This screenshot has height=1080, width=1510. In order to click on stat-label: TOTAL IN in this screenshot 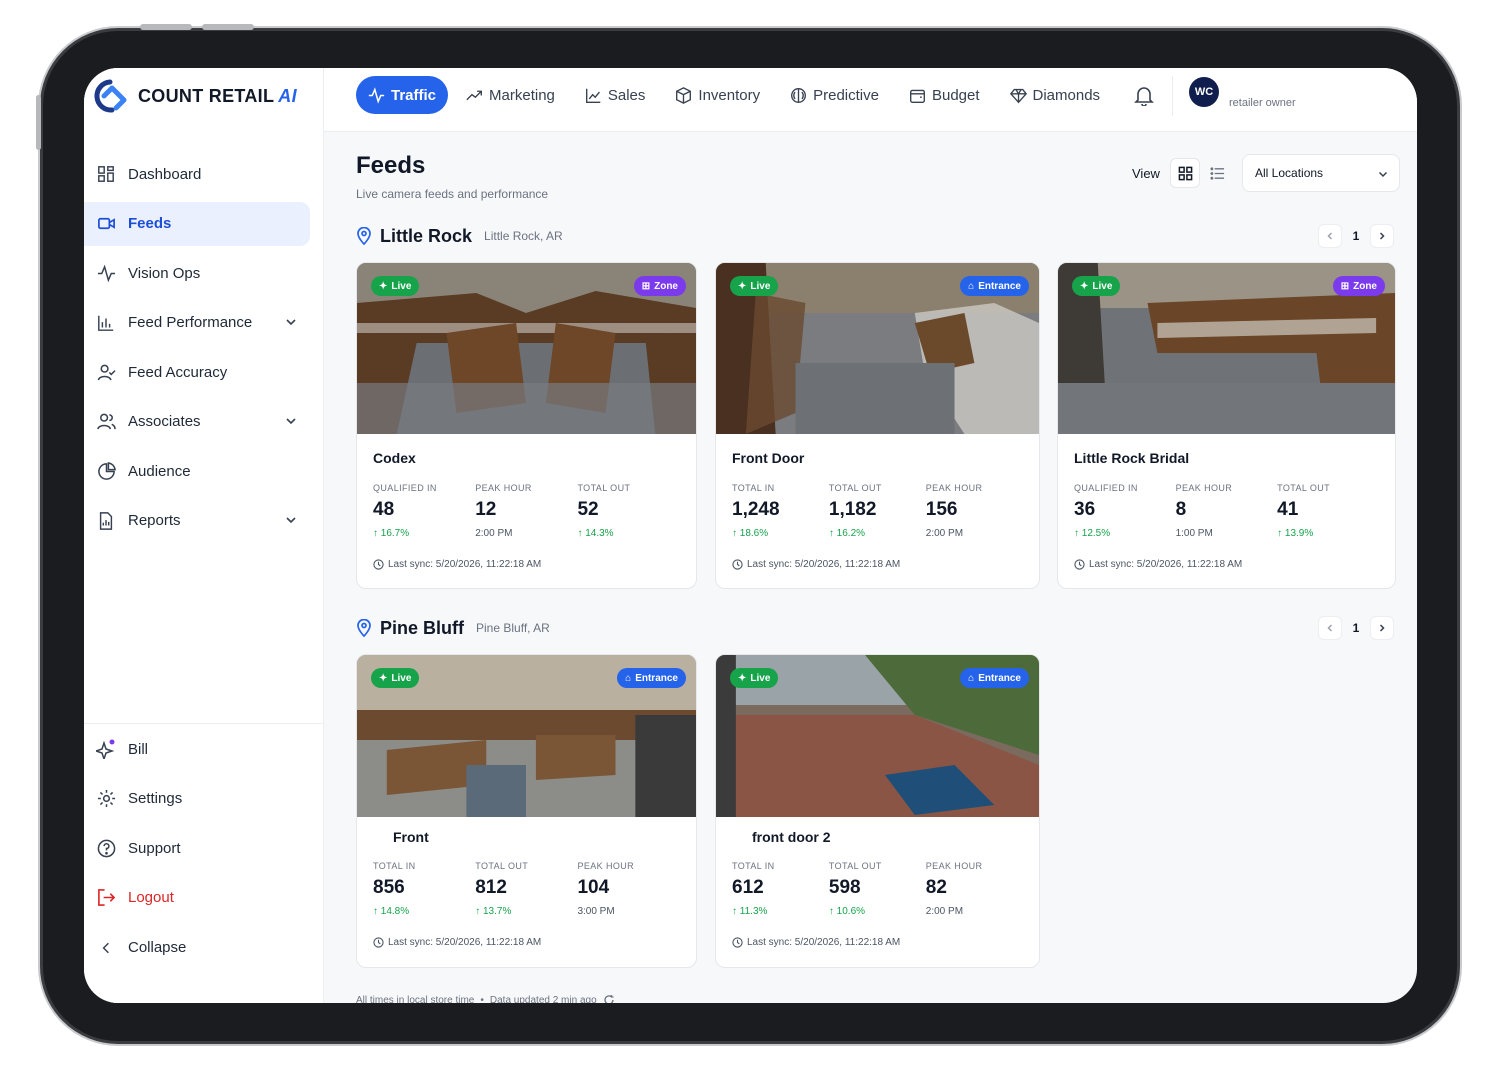, I will do `click(753, 866)`.